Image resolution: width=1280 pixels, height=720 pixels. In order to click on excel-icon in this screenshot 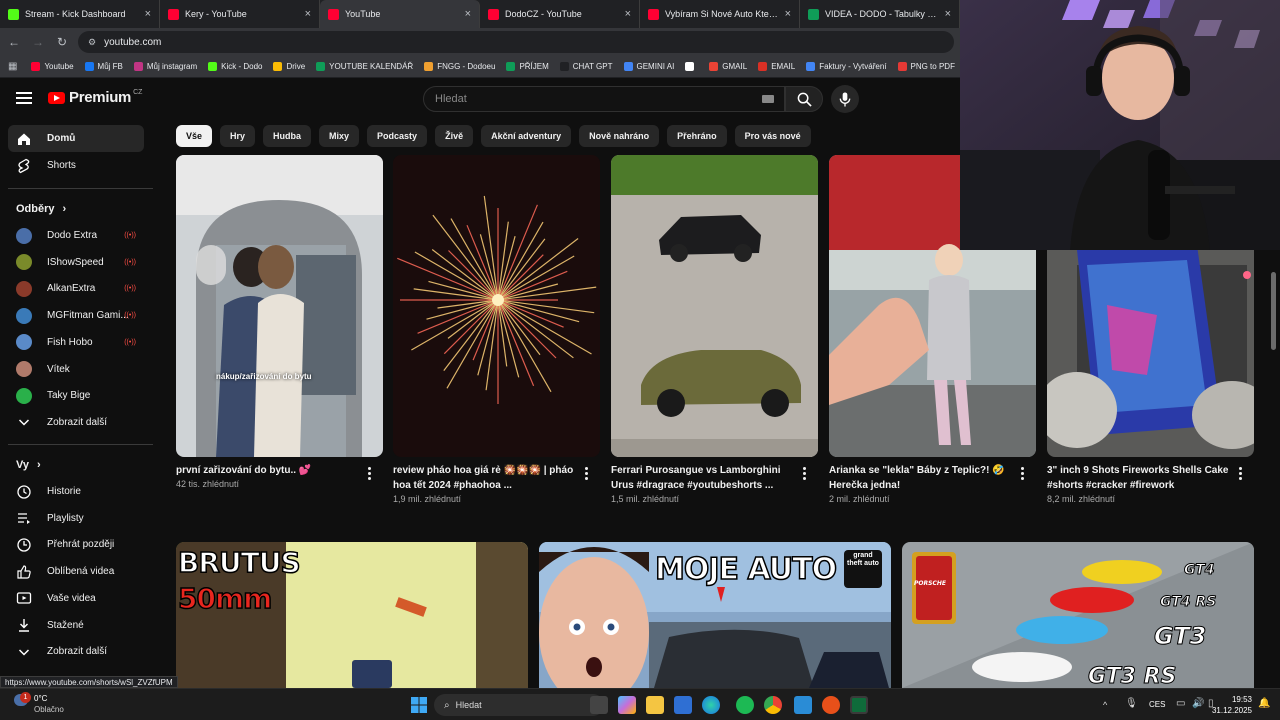, I will do `click(859, 705)`.